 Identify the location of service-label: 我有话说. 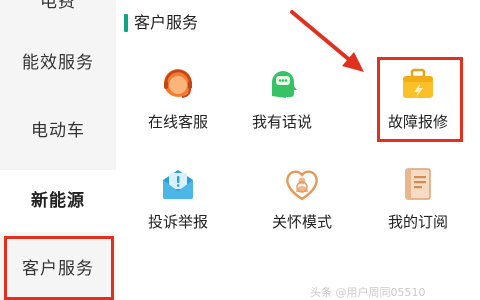
(281, 122).